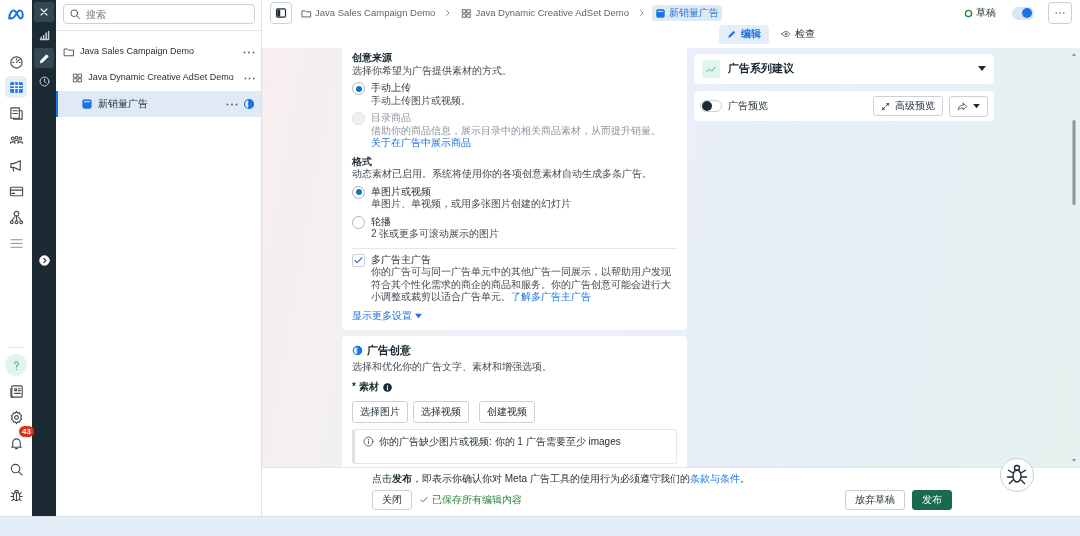  What do you see at coordinates (16, 217) in the screenshot?
I see `org-chart-icon` at bounding box center [16, 217].